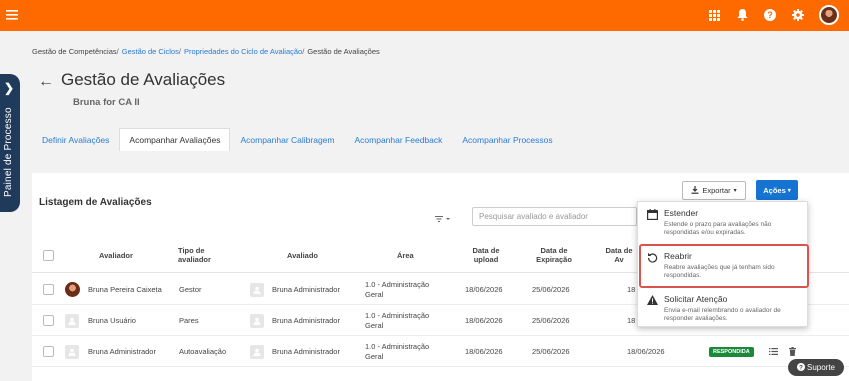 The image size is (849, 381). What do you see at coordinates (724, 266) in the screenshot?
I see `highlight-box` at bounding box center [724, 266].